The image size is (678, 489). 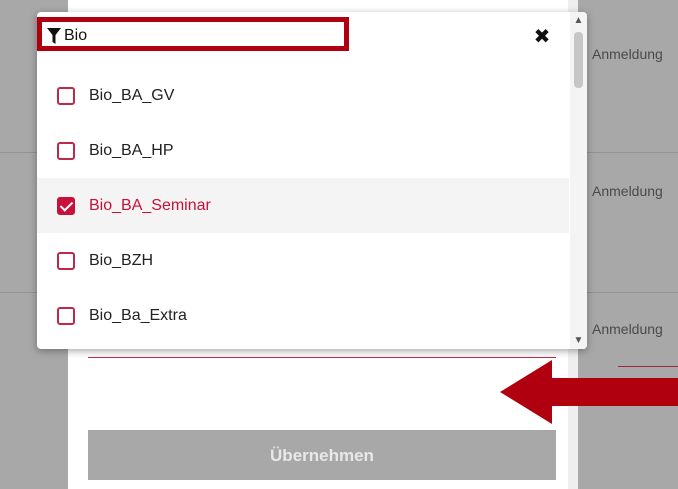 What do you see at coordinates (303, 150) in the screenshot?
I see `list-item: Bio_BA_HP` at bounding box center [303, 150].